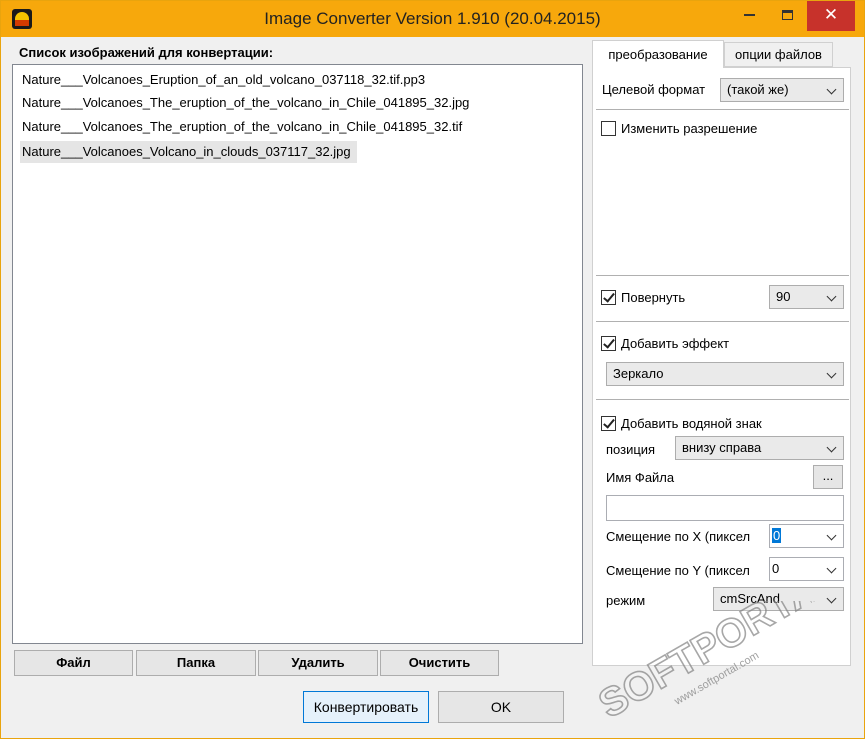 This screenshot has width=865, height=739. What do you see at coordinates (806, 536) in the screenshot?
I see `offset-x-combo: 0` at bounding box center [806, 536].